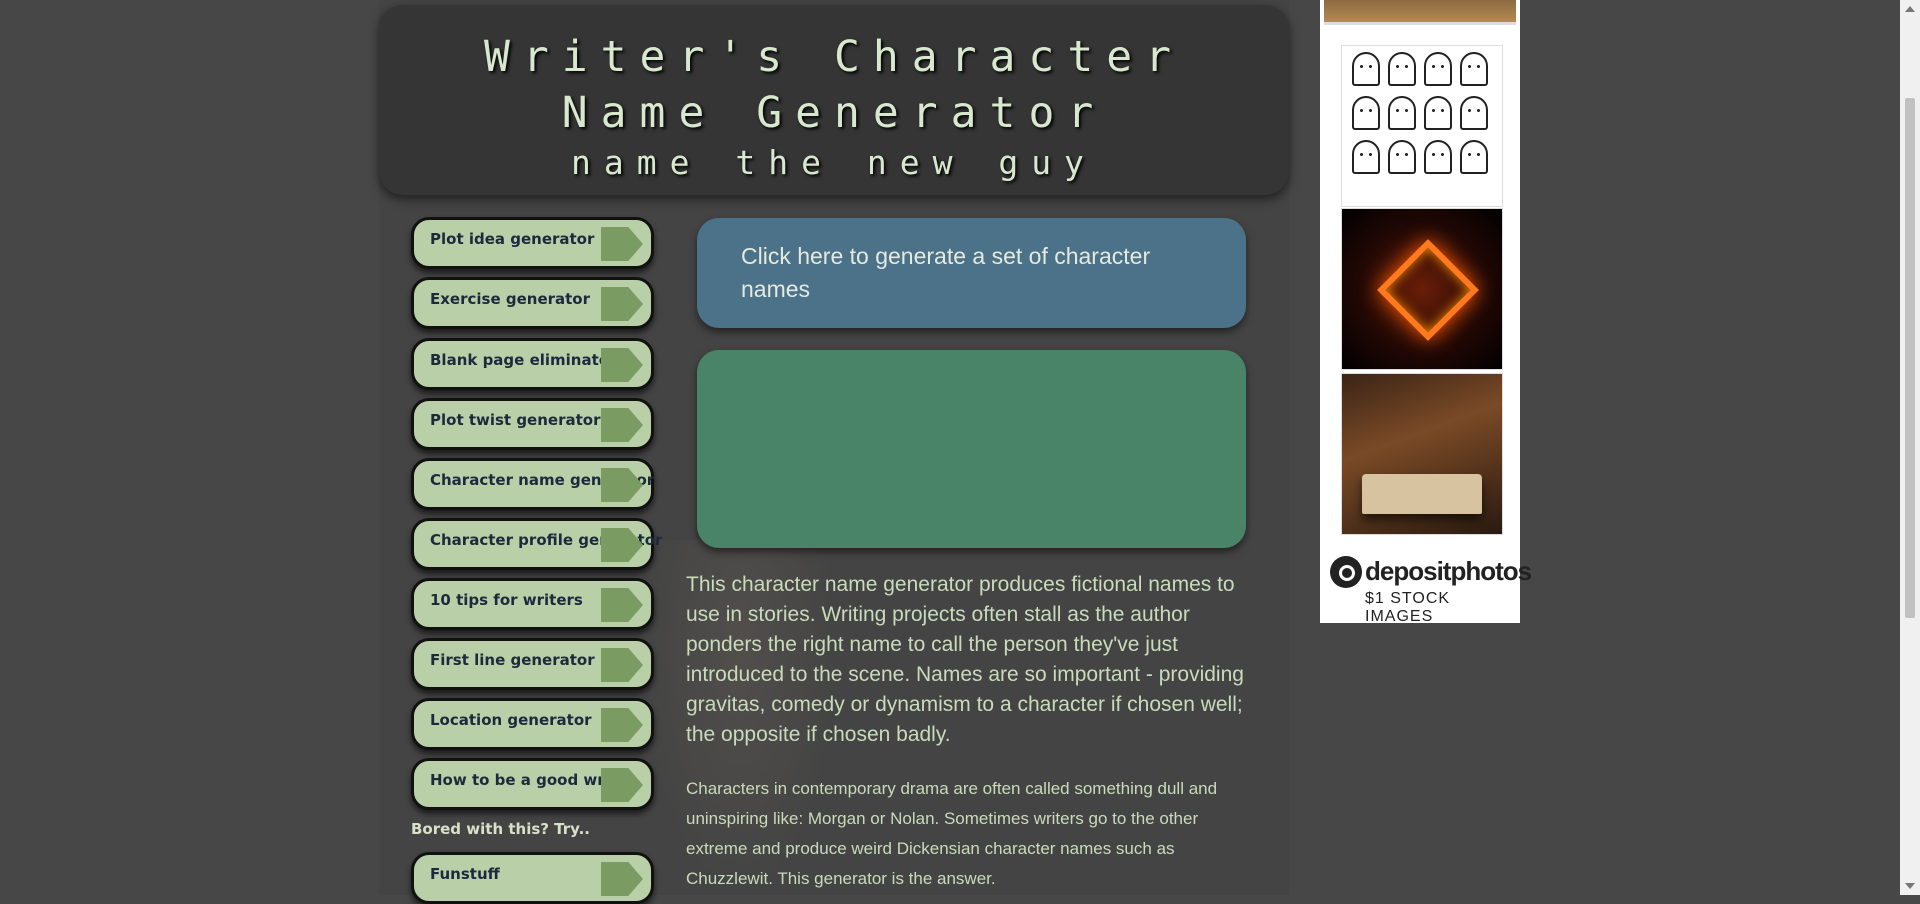 This screenshot has width=1920, height=904. Describe the element at coordinates (536, 544) in the screenshot. I see `nav-character-profile-generator: Character profile generator` at that location.